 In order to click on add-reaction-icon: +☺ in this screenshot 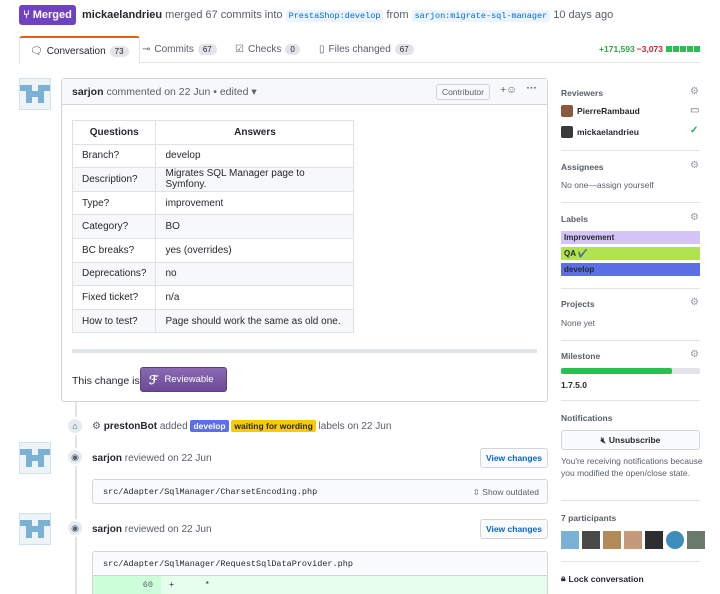, I will do `click(508, 90)`.